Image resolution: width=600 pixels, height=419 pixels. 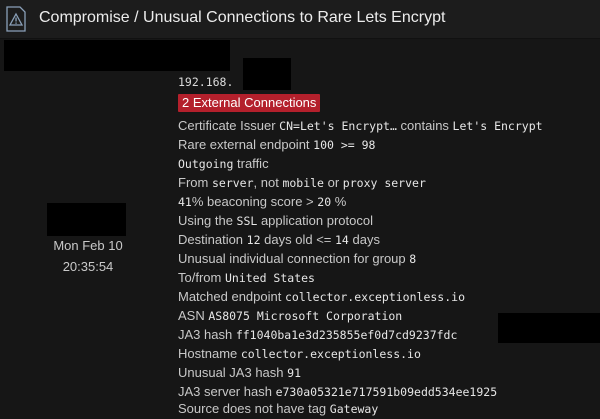 I want to click on ja3-server-label: JA3 server hash, so click(x=225, y=391).